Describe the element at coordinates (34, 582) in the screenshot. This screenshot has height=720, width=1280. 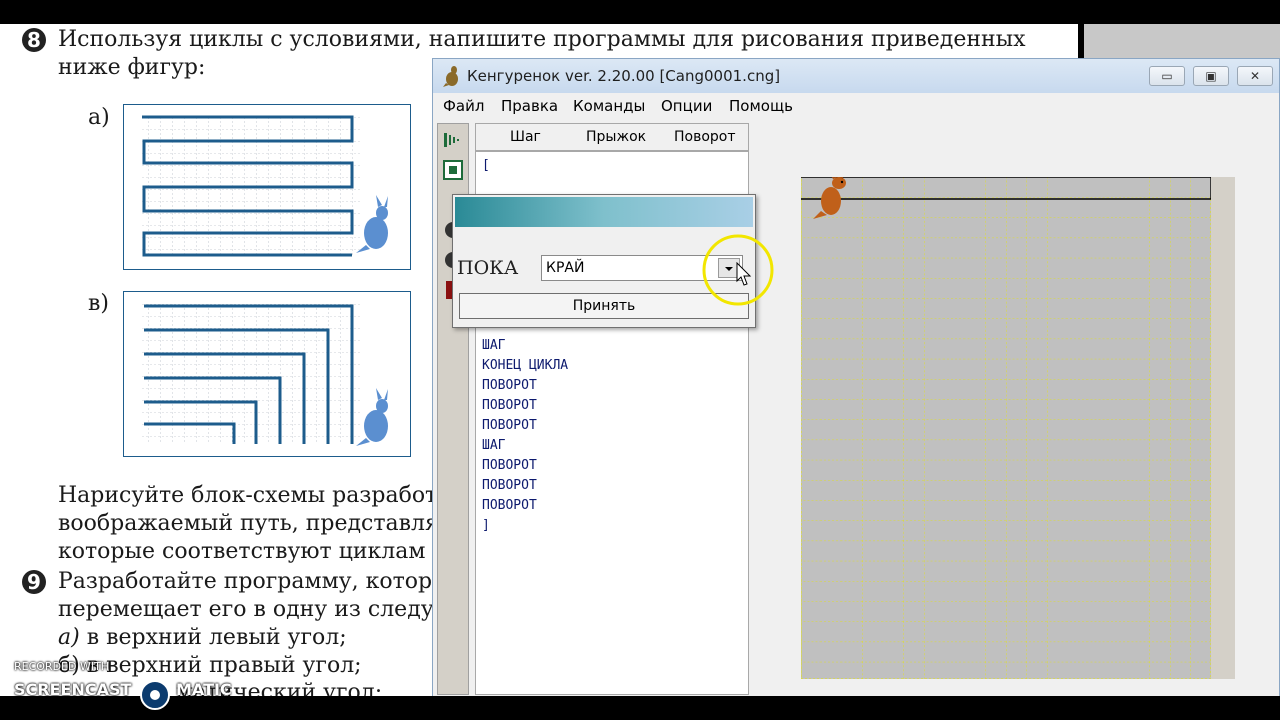
I see `task-9-number: 9` at that location.